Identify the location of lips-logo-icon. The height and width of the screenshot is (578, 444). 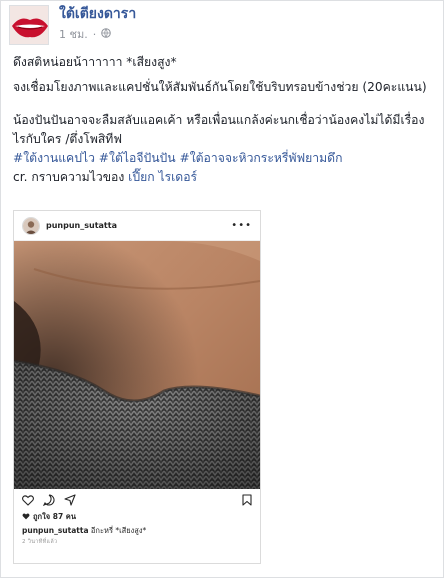
(29, 25).